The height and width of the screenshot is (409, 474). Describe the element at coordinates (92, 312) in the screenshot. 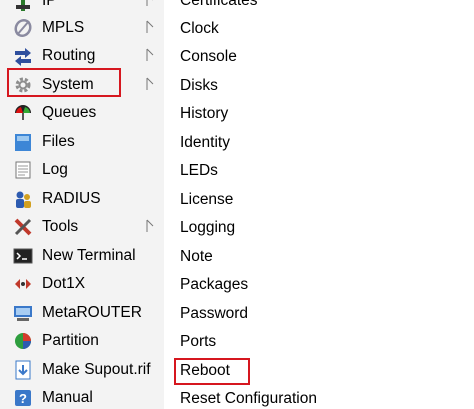

I see `menu-item-label: MetaROUTER` at that location.